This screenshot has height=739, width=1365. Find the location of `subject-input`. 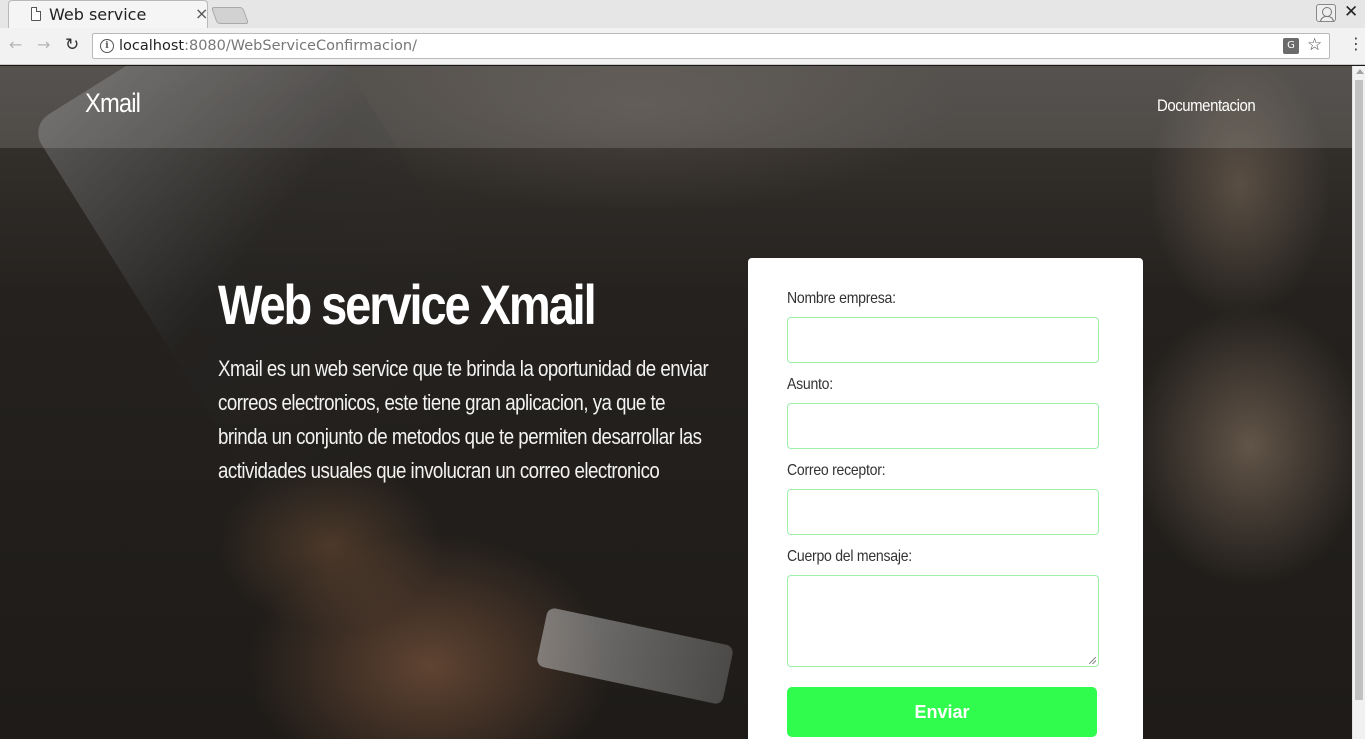

subject-input is located at coordinates (943, 426).